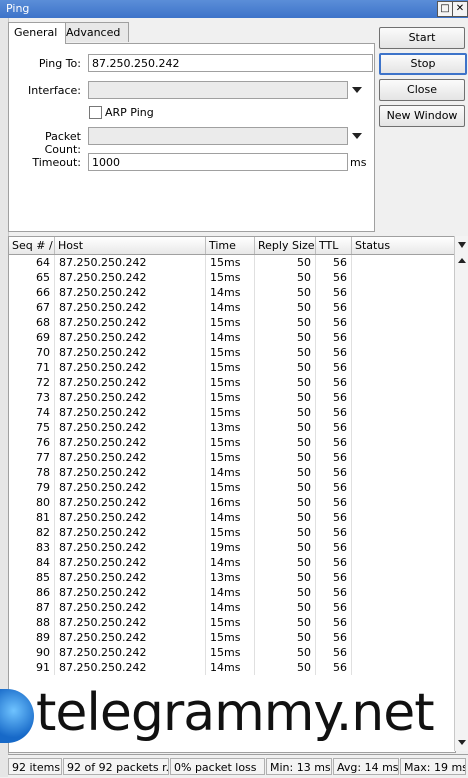 The height and width of the screenshot is (778, 468). I want to click on table-row: 81 87.250.250.242 14ms 50 56, so click(232, 517).